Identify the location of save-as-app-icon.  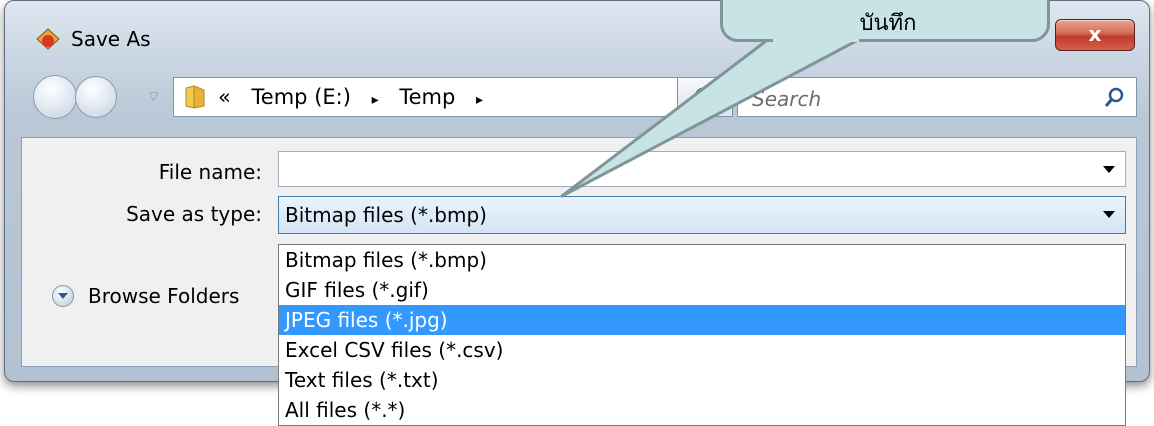
(48, 39).